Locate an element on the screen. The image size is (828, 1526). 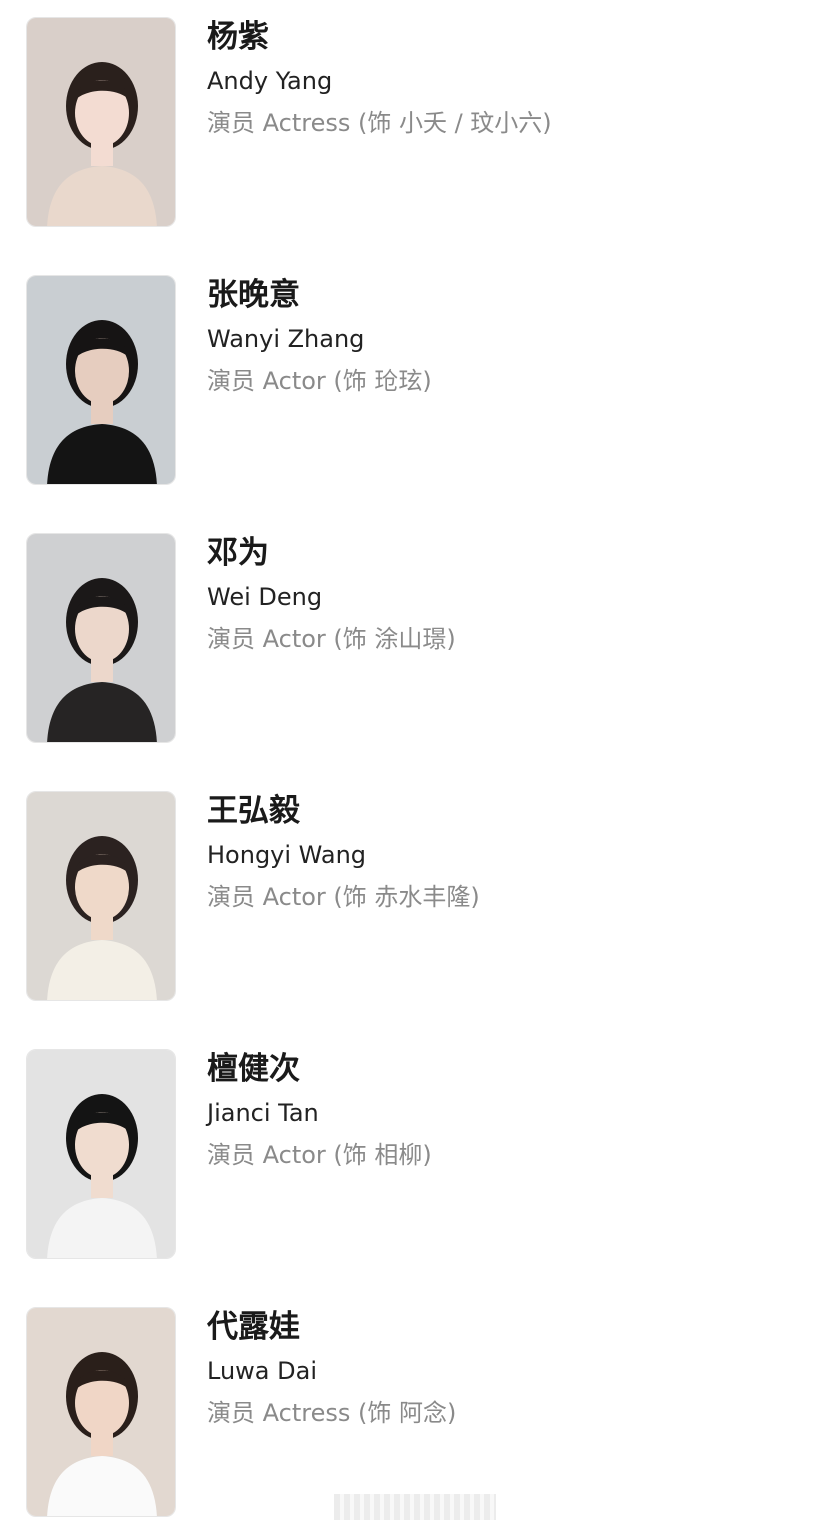
cast-role: 演员 Actor (饰 相柳) is located at coordinates (319, 1155).